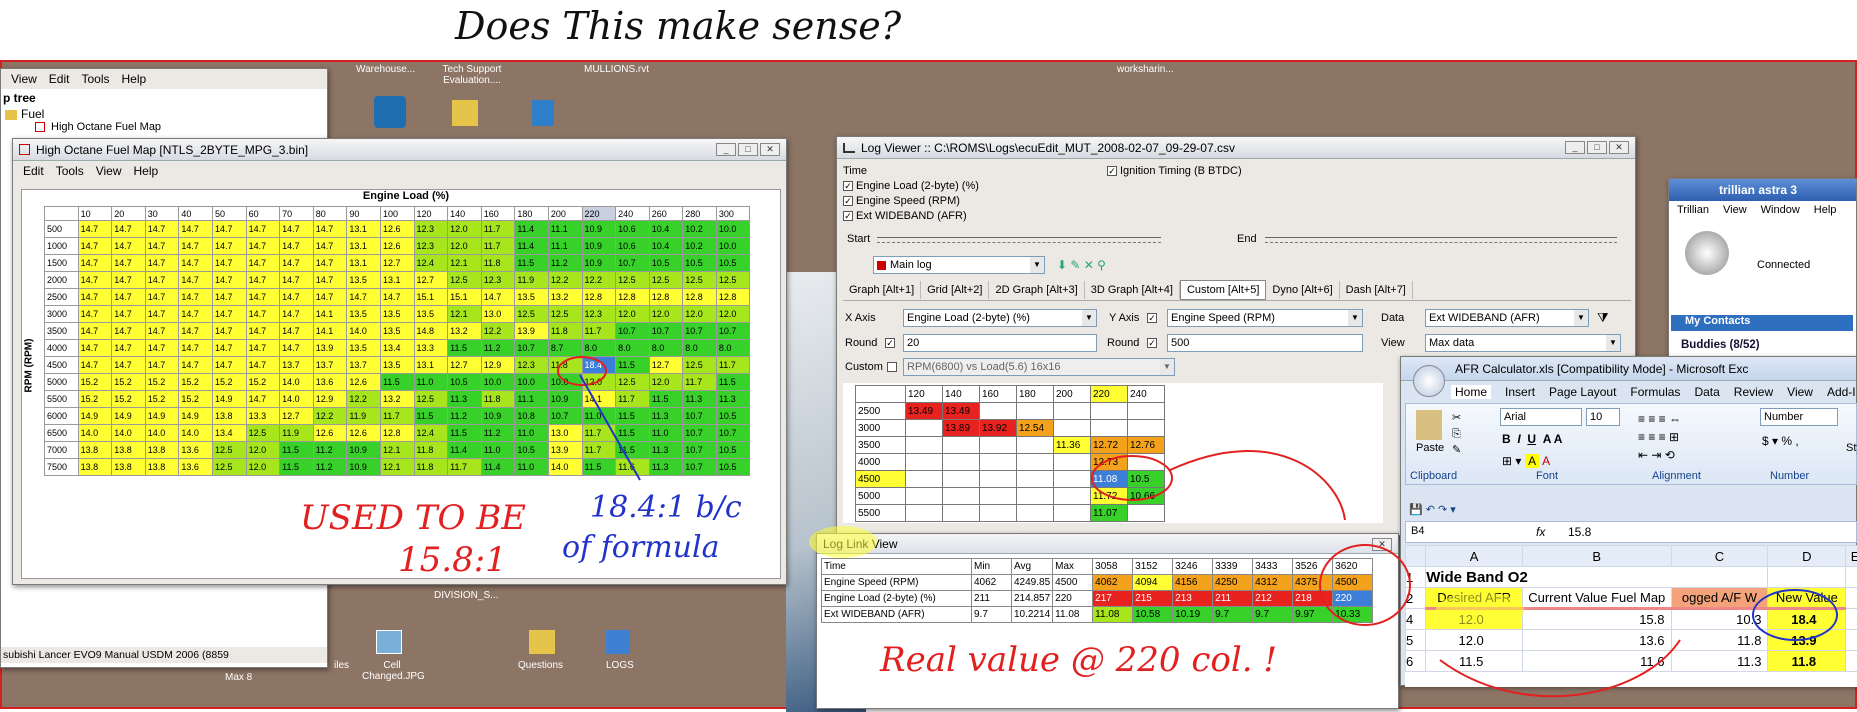 The width and height of the screenshot is (1857, 712). Describe the element at coordinates (640, 547) in the screenshot. I see `handwritten-formula-note: of formula` at that location.